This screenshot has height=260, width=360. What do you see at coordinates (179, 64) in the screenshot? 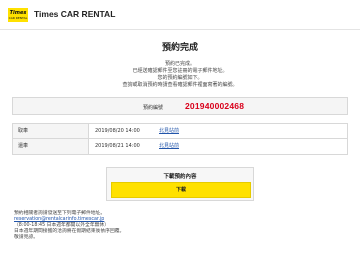
I see `intro-line: 預約已完成。` at bounding box center [179, 64].